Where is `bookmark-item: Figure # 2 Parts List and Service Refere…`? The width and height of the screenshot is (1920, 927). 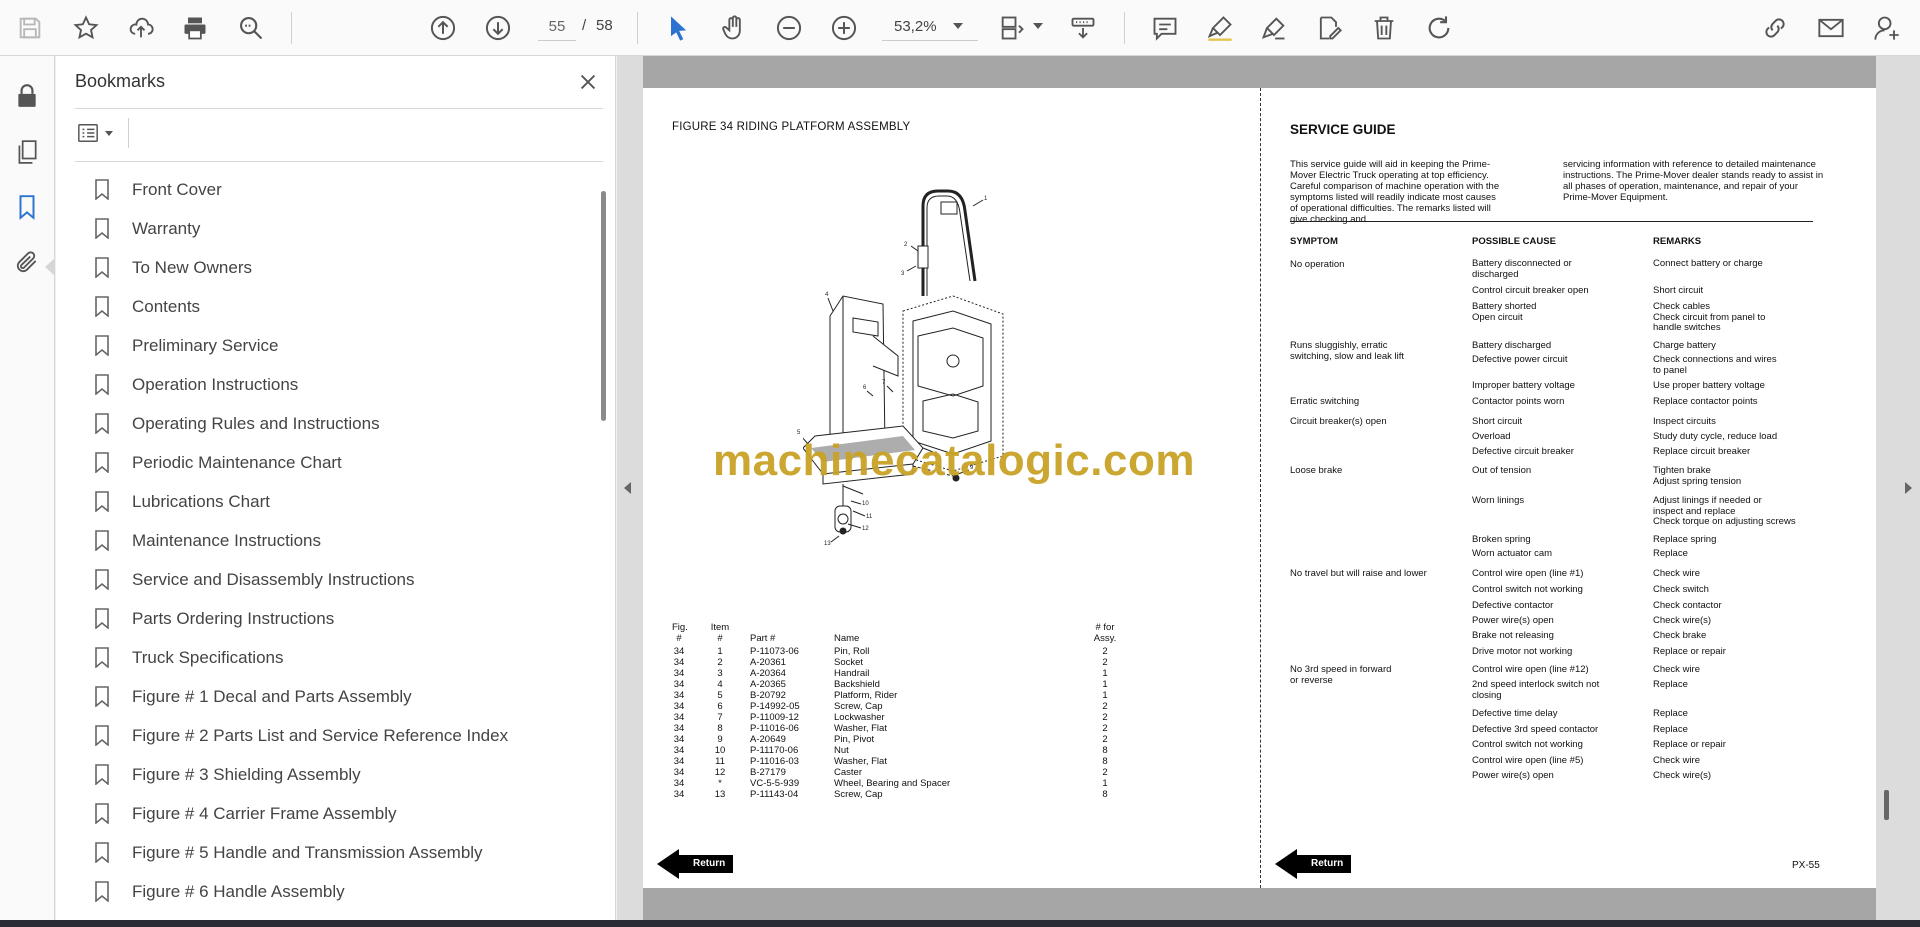
bookmark-item: Figure # 2 Parts List and Service Refere… is located at coordinates (339, 735).